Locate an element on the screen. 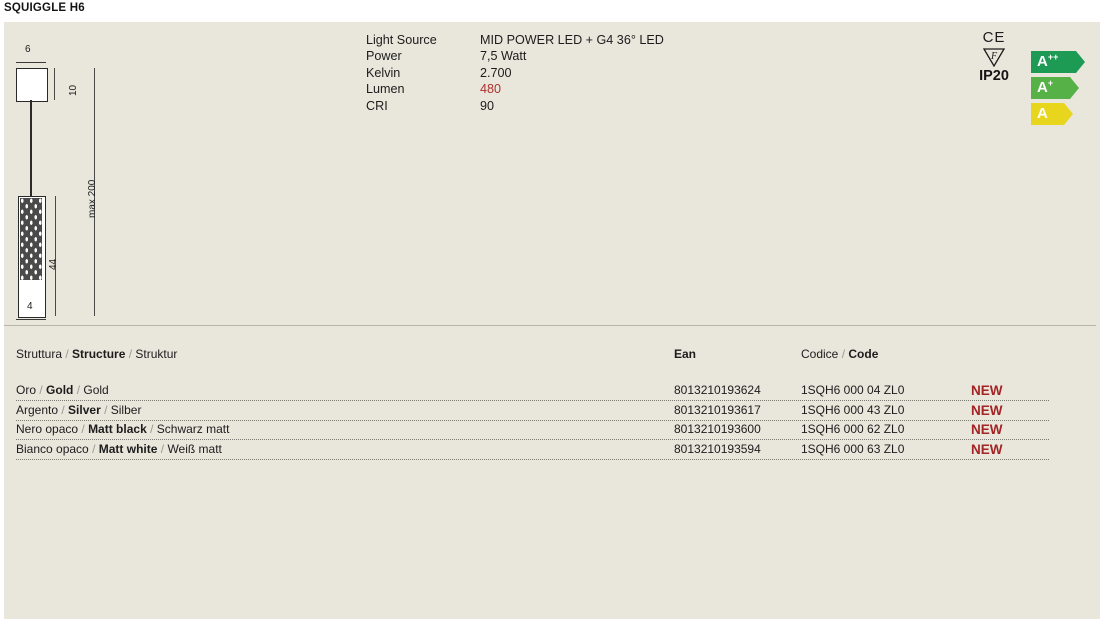 This screenshot has height=621, width=1104. spec-row-power: Power 7,5 Watt is located at coordinates (515, 56).